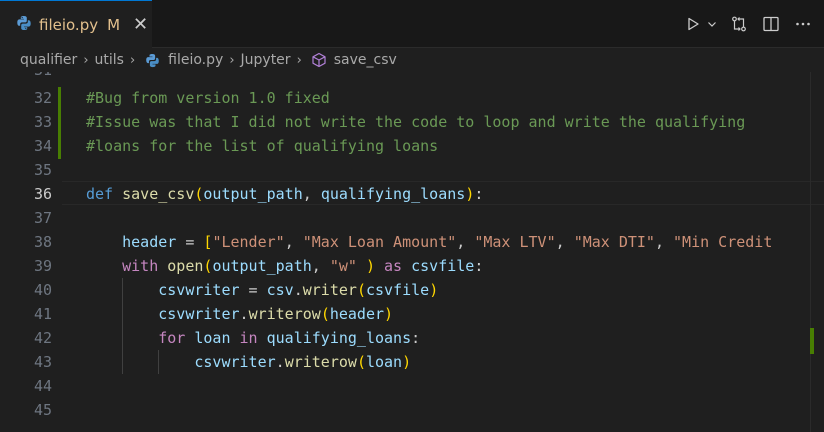  I want to click on editor-tab: fileio.py M ✕, so click(76, 24).